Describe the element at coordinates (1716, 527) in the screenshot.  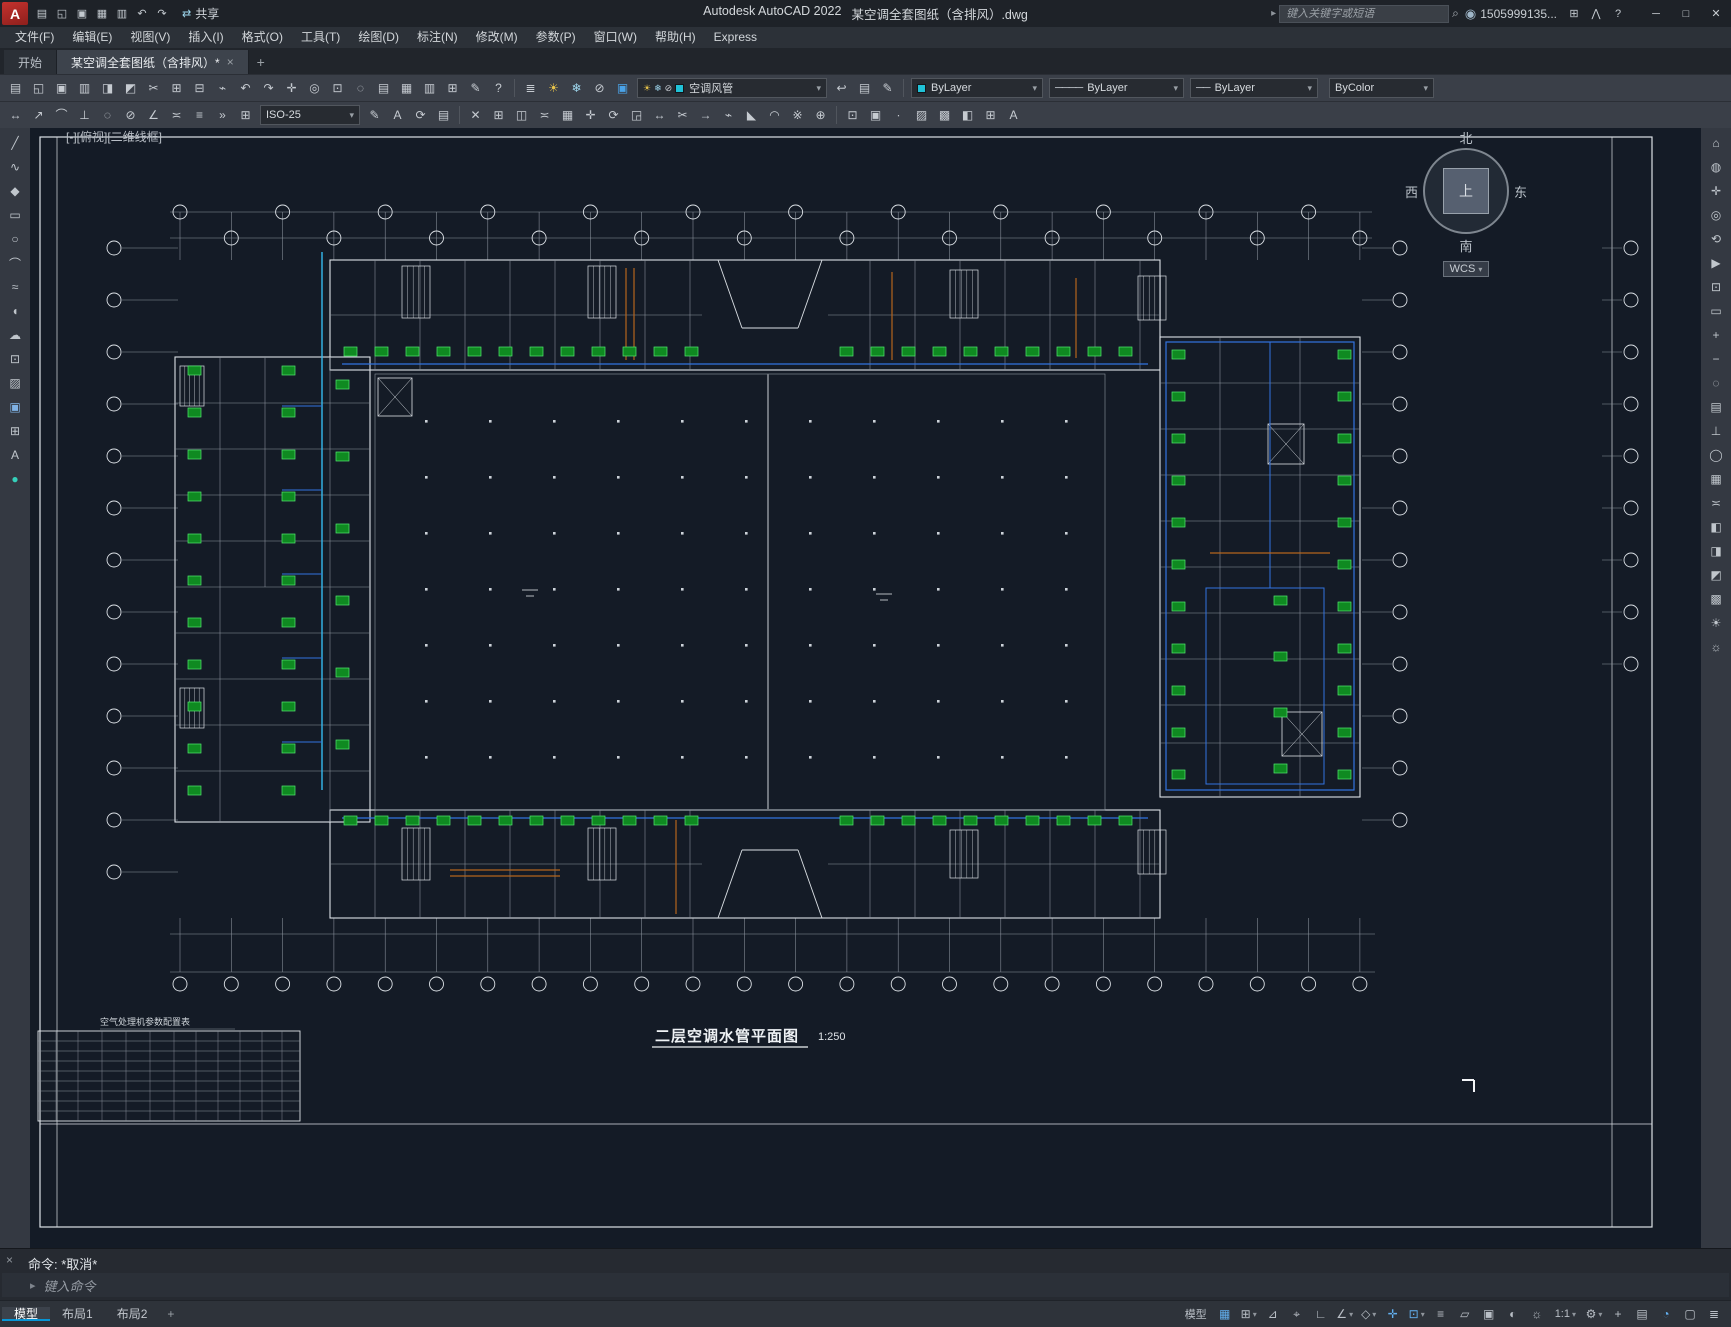
I see `section-plane-icon: ◧` at that location.